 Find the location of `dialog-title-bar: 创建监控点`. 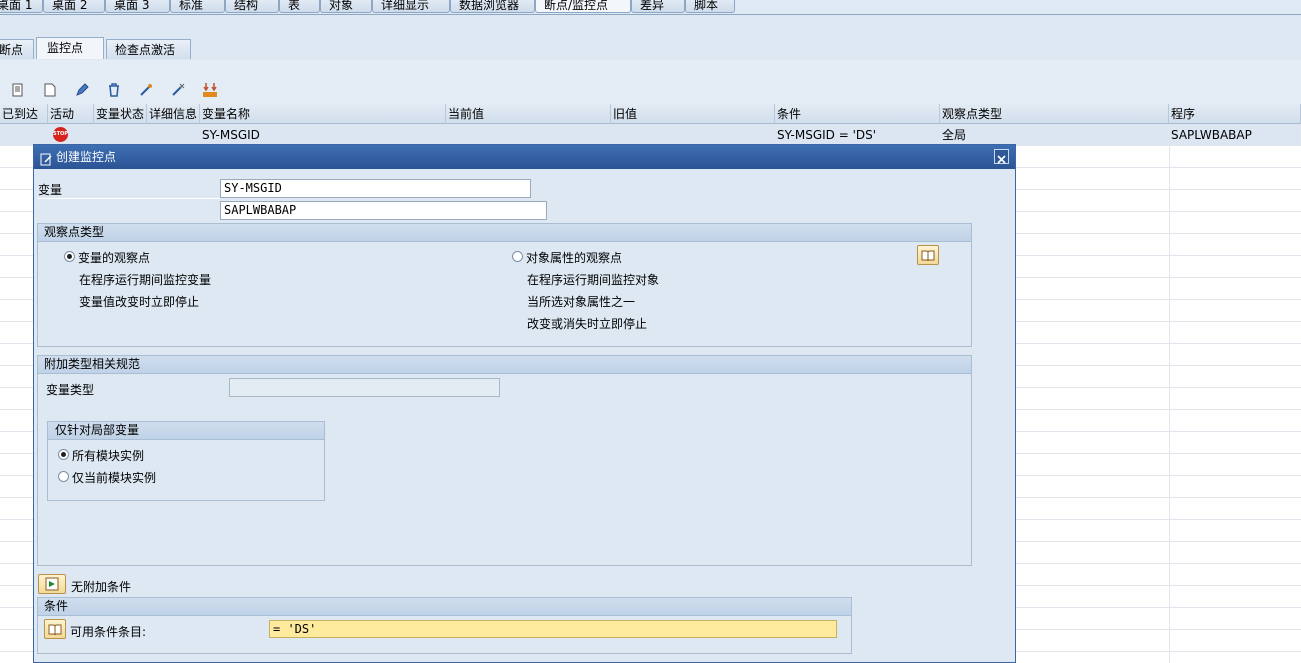

dialog-title-bar: 创建监控点 is located at coordinates (524, 157).